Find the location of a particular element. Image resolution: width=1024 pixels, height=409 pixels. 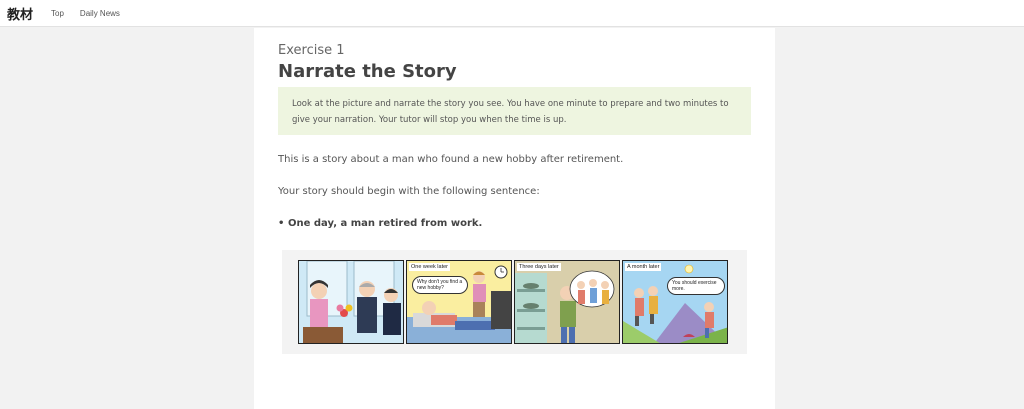

panel-2-caption: One week later is located at coordinates (429, 267).